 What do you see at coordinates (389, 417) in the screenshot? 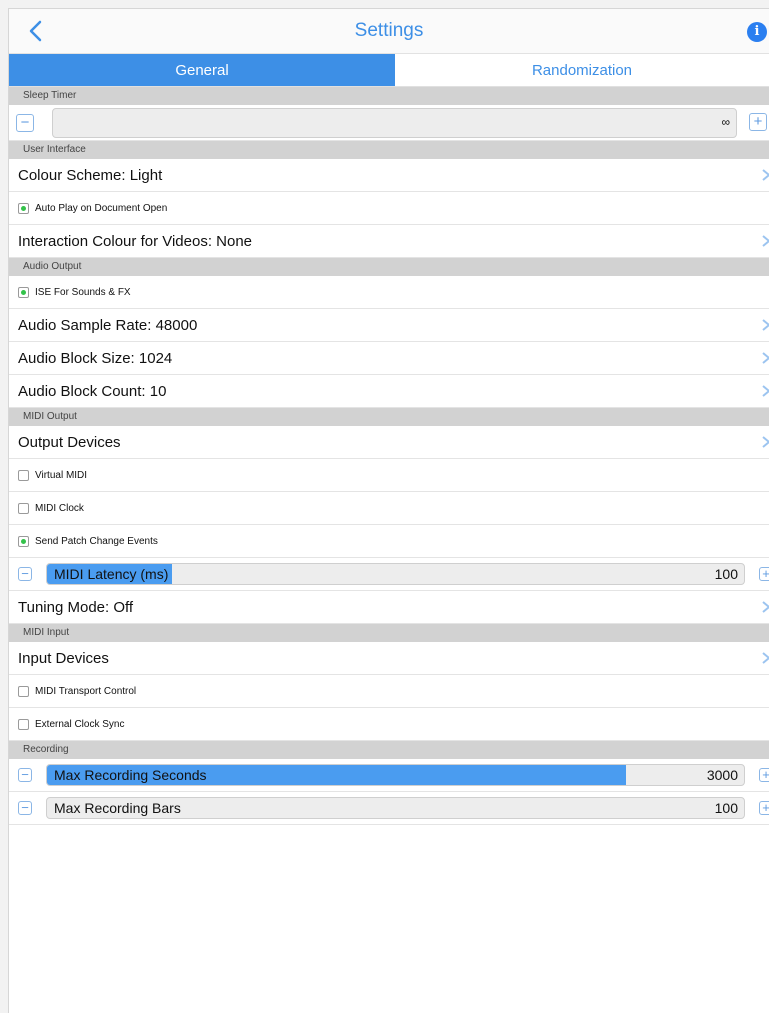
I see `section-header-midi-output: MIDI Output` at bounding box center [389, 417].